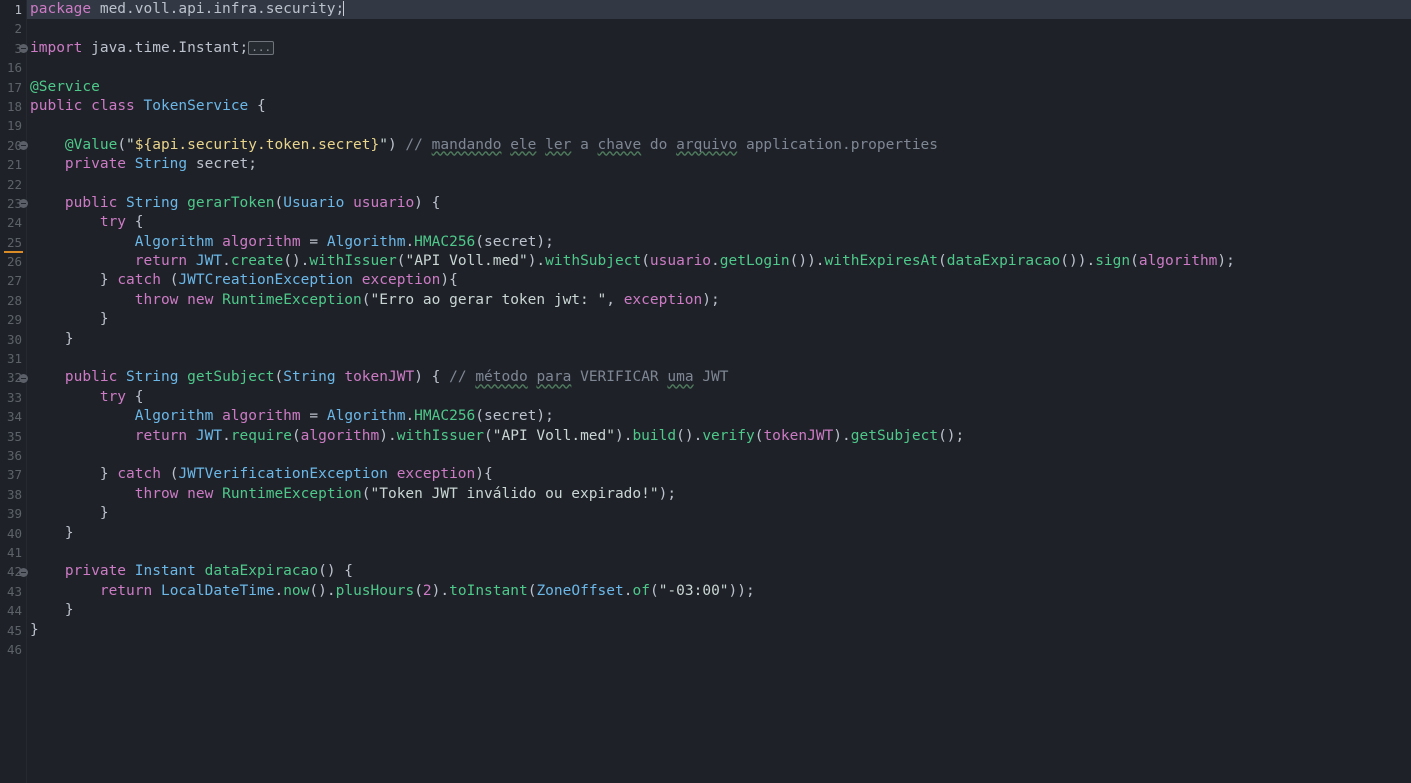 This screenshot has width=1411, height=783. I want to click on line-number: 44, so click(14, 611).